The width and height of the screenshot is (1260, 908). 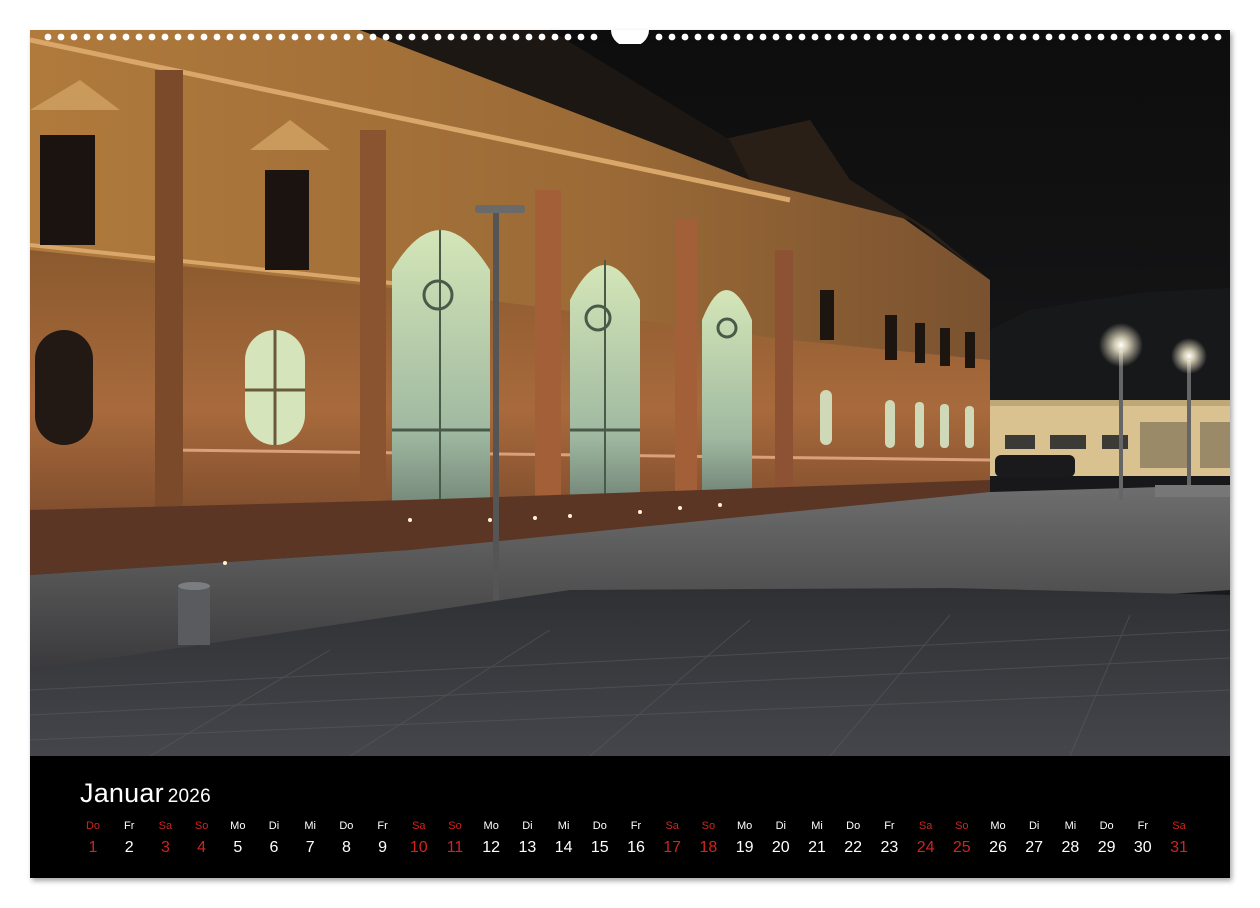 I want to click on day-number: 2, so click(x=129, y=847).